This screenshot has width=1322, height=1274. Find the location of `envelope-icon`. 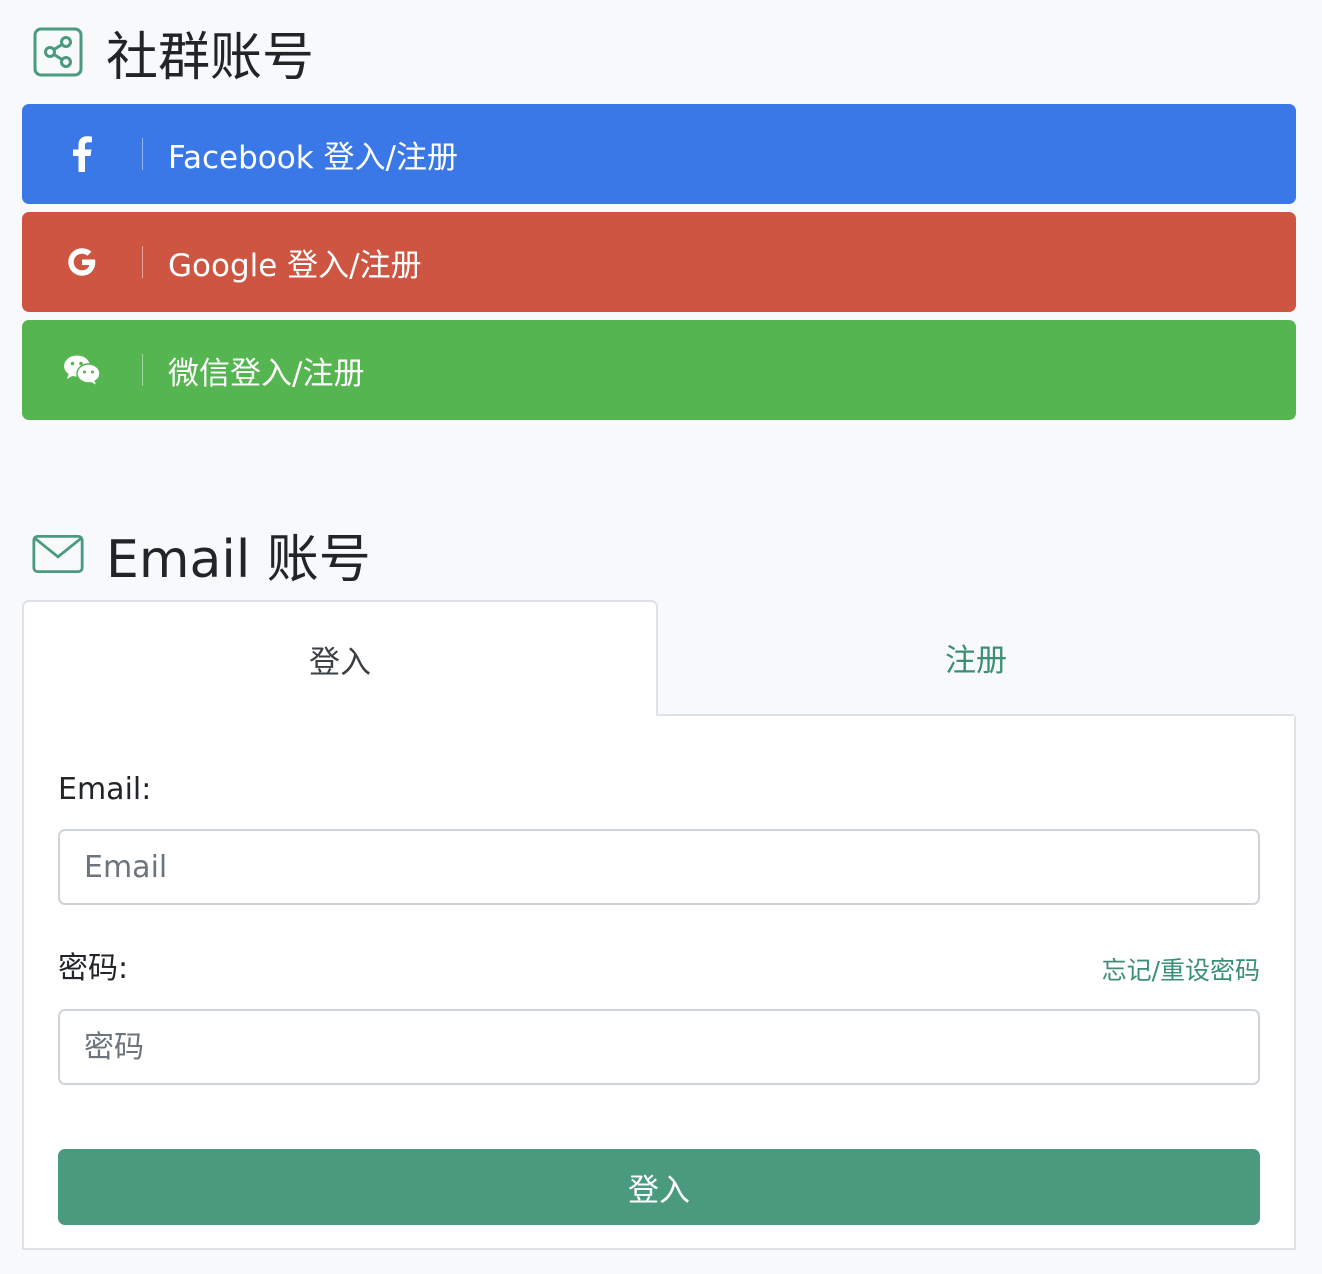

envelope-icon is located at coordinates (58, 554).